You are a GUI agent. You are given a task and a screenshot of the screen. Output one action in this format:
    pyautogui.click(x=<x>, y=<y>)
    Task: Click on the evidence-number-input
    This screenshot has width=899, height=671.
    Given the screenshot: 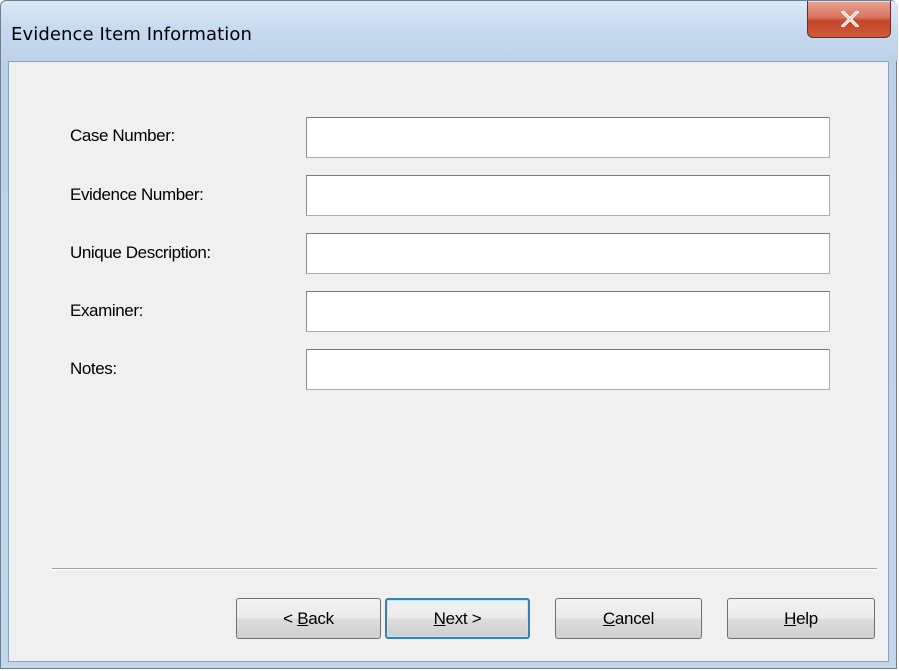 What is the action you would take?
    pyautogui.click(x=568, y=195)
    